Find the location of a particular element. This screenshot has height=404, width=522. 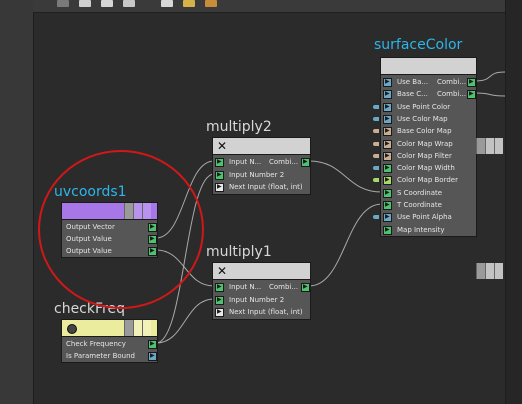

node-title: surfaceColor is located at coordinates (418, 45).